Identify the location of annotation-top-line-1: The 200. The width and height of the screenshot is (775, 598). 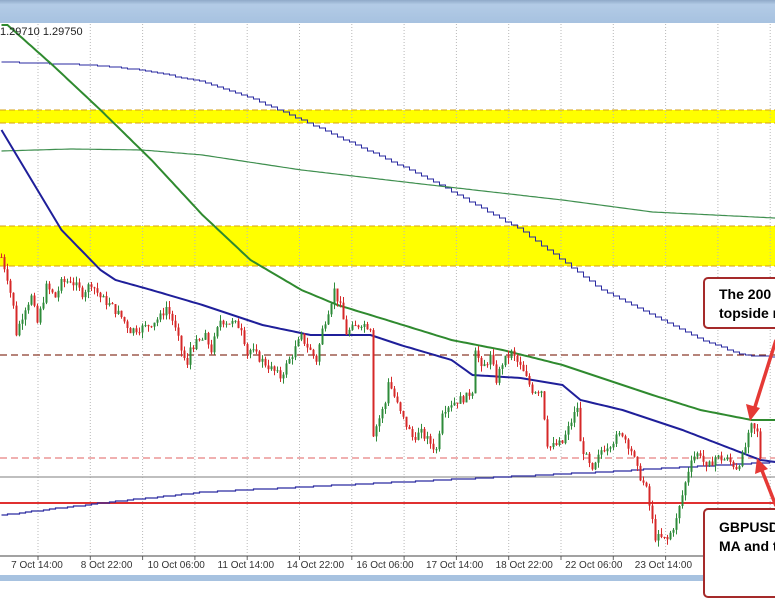
(740, 294).